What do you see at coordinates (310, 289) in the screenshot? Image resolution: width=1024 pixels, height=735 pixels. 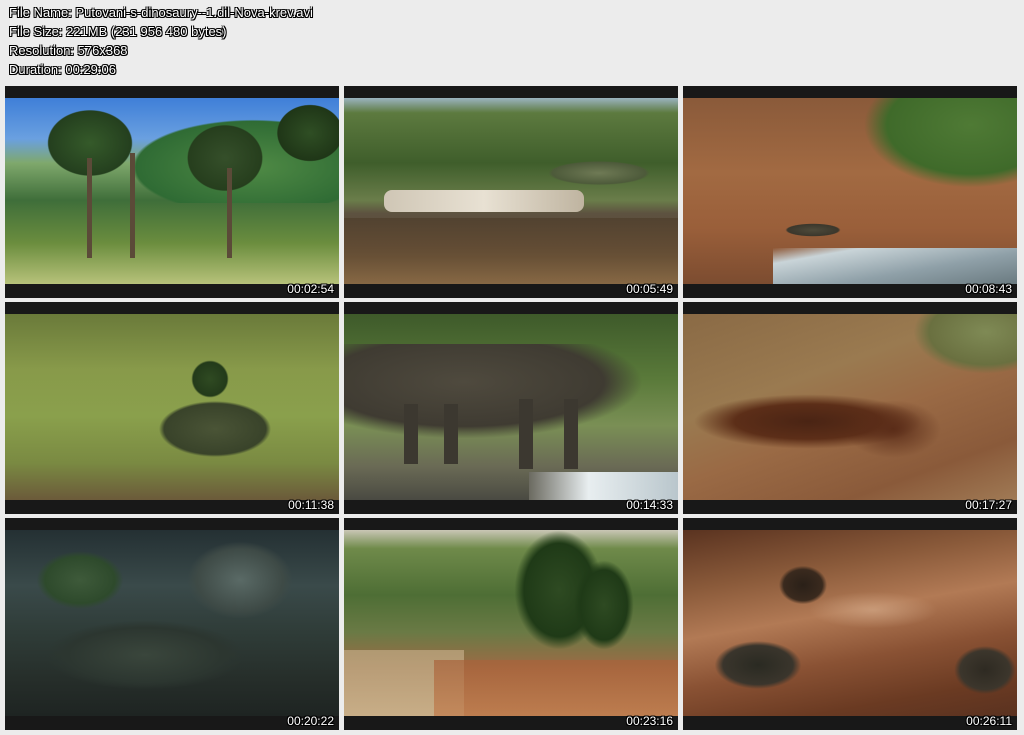 I see `timestamp: 00:02:54` at bounding box center [310, 289].